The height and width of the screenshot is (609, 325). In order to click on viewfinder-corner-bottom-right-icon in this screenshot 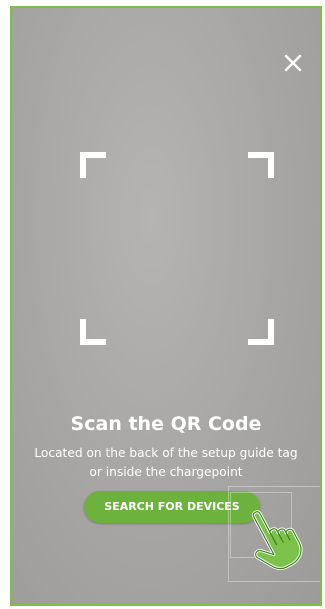, I will do `click(261, 332)`.